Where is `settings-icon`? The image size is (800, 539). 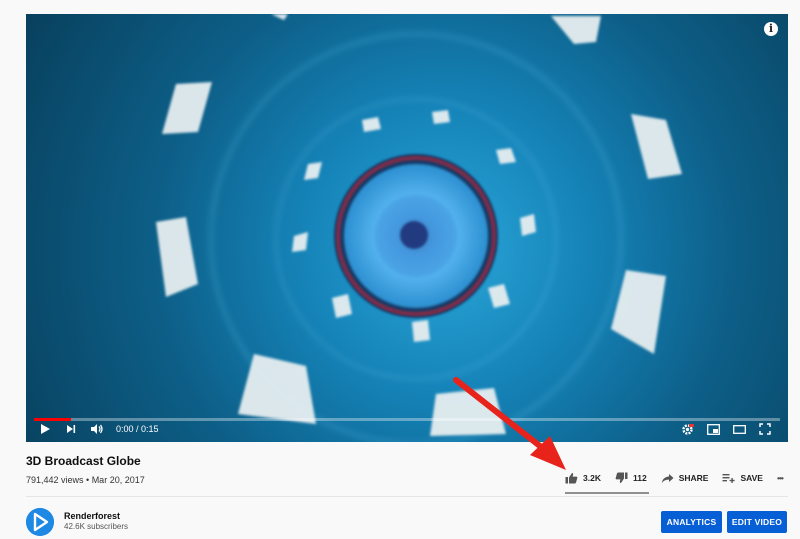 settings-icon is located at coordinates (687, 429).